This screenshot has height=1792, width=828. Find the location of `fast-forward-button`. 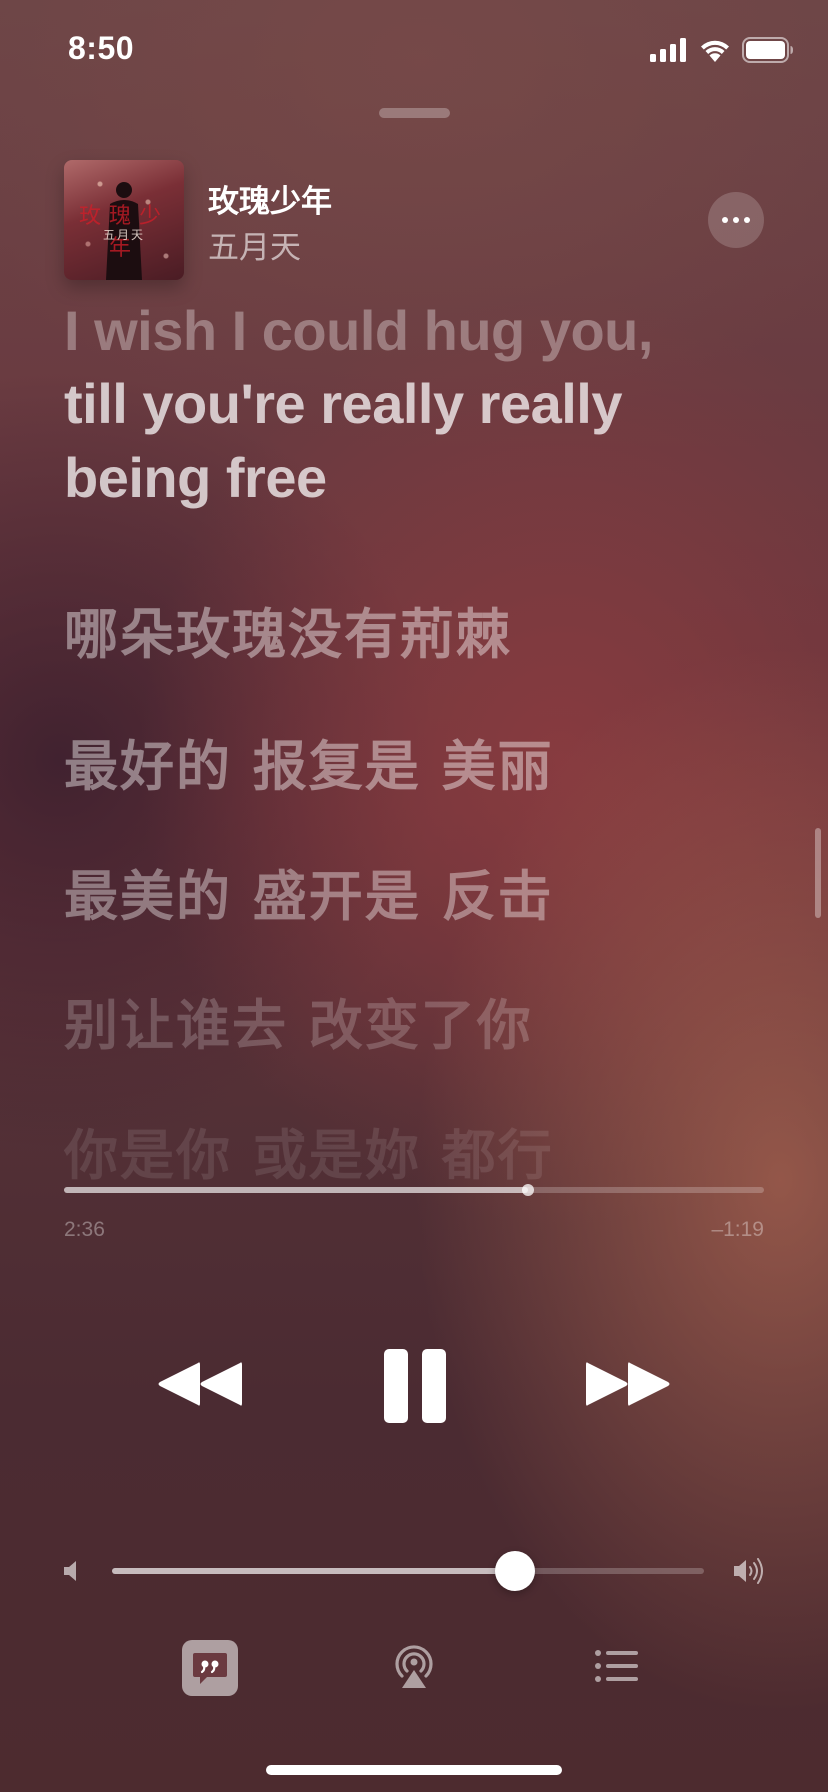

fast-forward-button is located at coordinates (628, 1384).